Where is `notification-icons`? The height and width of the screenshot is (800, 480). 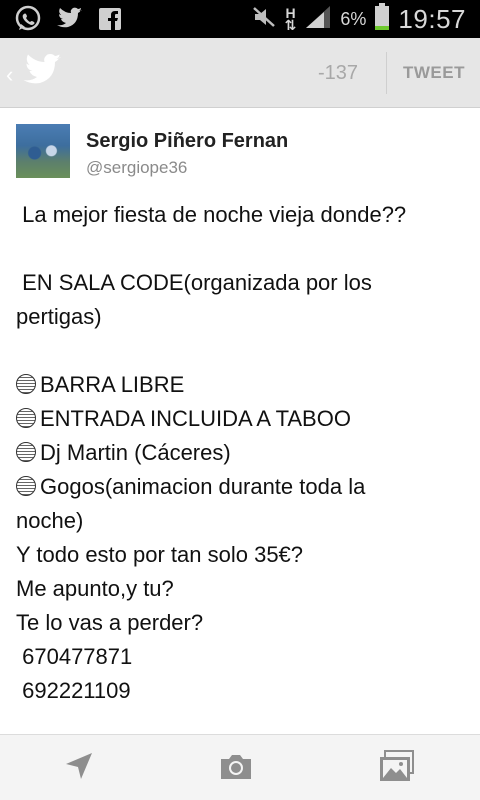
notification-icons is located at coordinates (68, 19).